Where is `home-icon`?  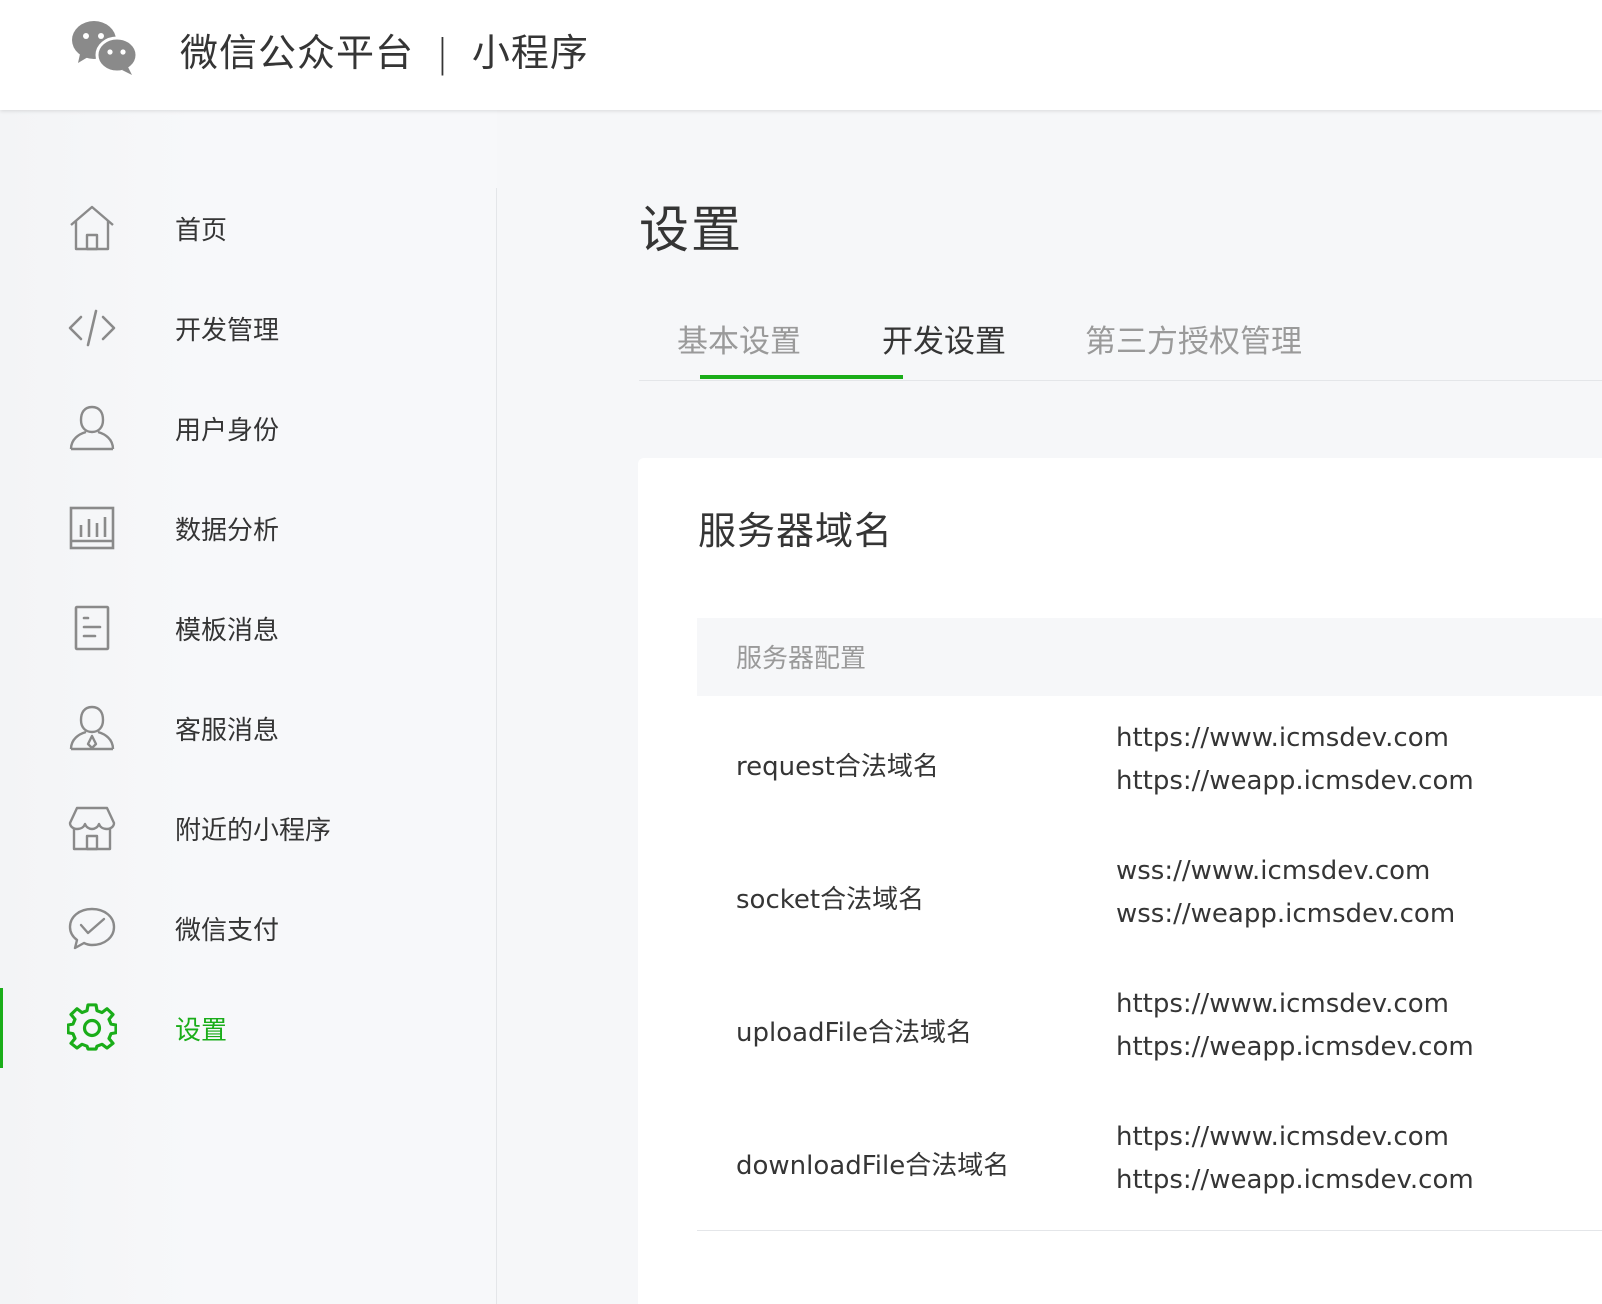 home-icon is located at coordinates (92, 228).